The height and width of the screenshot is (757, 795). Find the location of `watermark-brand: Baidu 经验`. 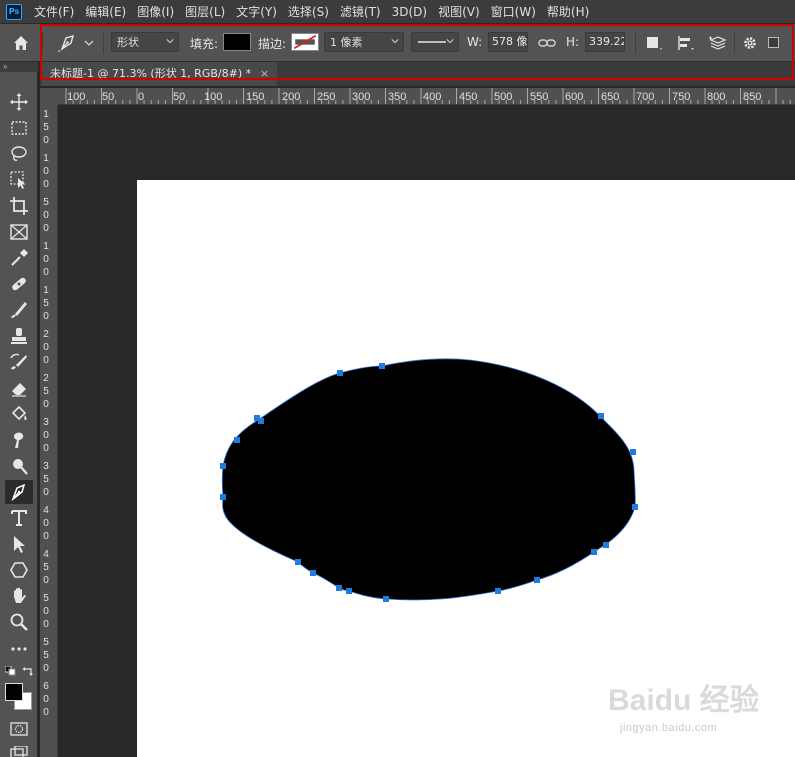

watermark-brand: Baidu 经验 is located at coordinates (683, 700).